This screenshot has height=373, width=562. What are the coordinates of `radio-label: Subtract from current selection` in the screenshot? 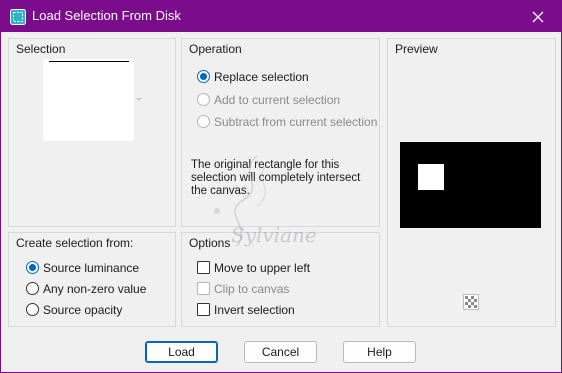 It's located at (296, 122).